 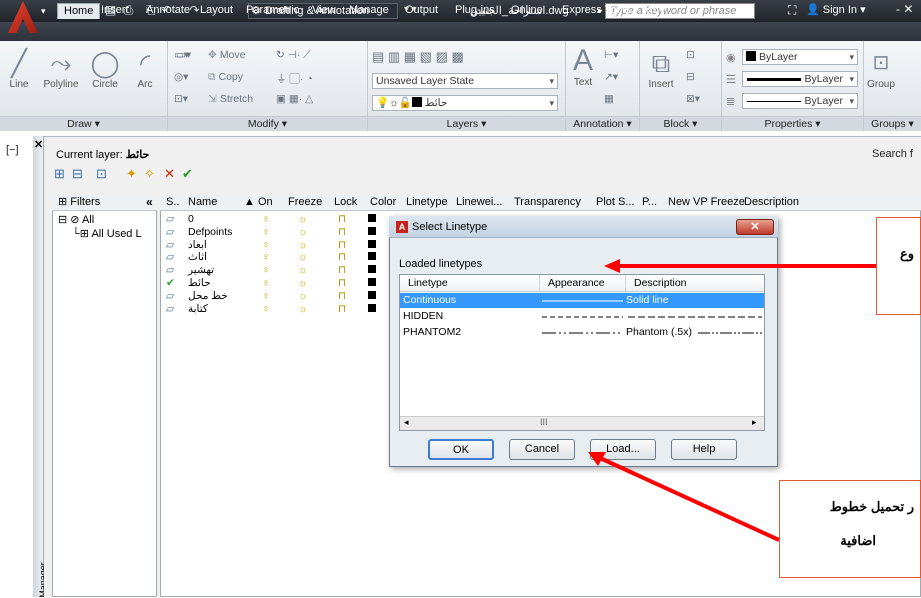 What do you see at coordinates (732, 400) in the screenshot?
I see `annotation-arrows` at bounding box center [732, 400].